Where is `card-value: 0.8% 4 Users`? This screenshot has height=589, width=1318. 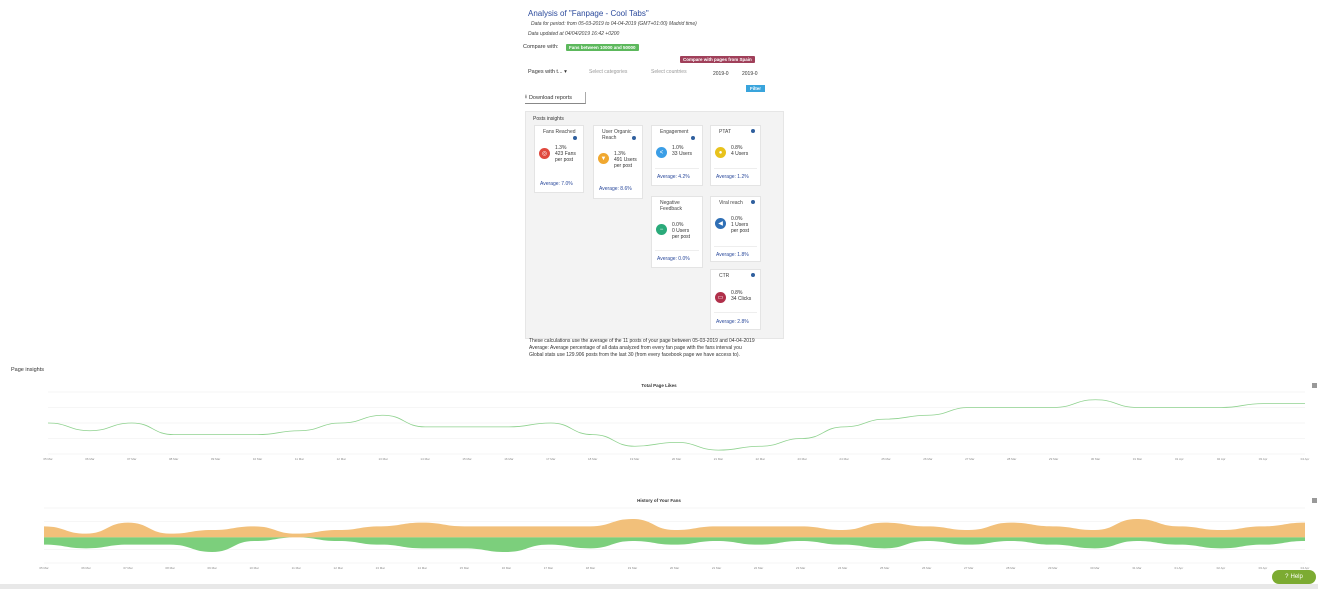 card-value: 0.8% 4 Users is located at coordinates (740, 151).